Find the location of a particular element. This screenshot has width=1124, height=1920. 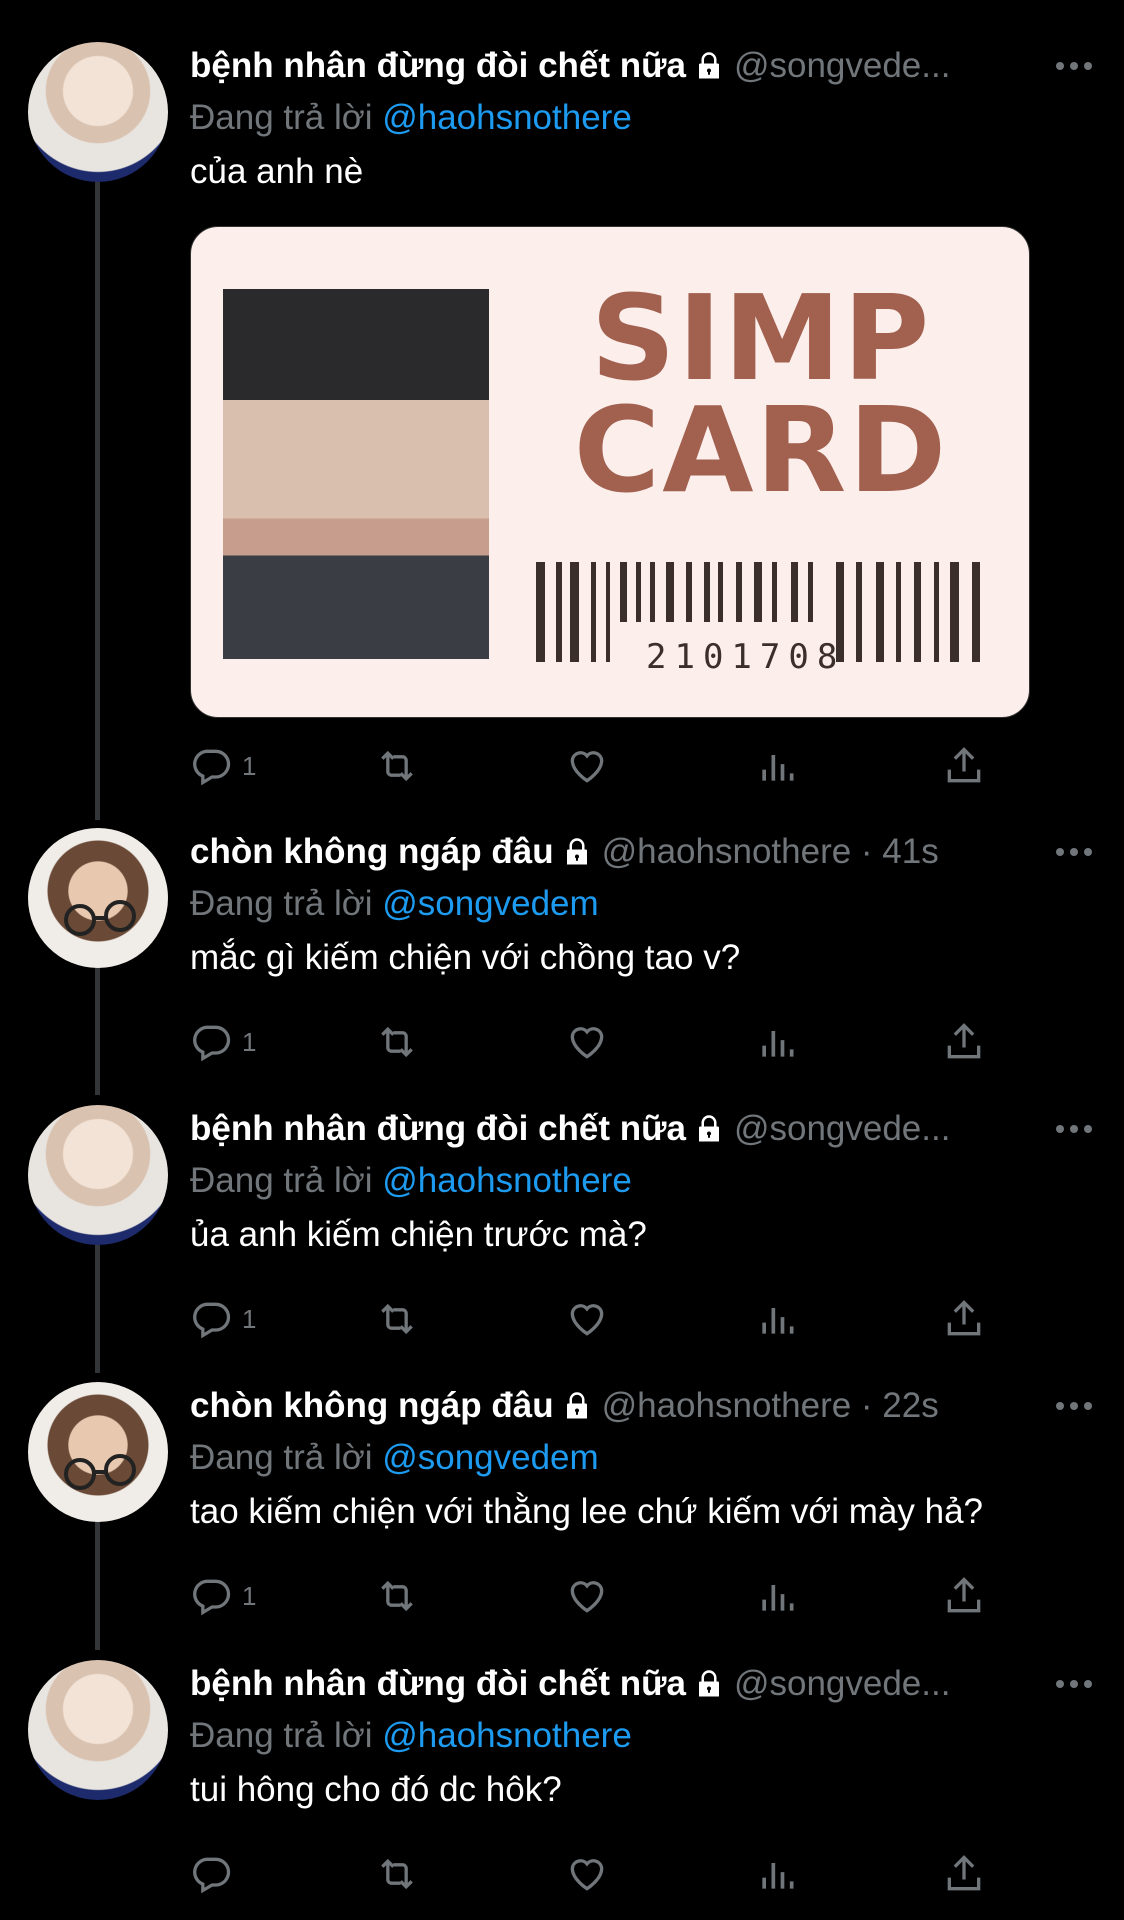

reply-button is located at coordinates (216, 1874).